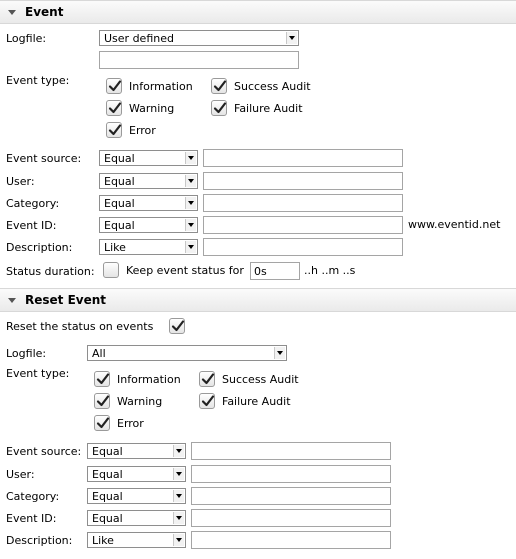 The height and width of the screenshot is (559, 516). Describe the element at coordinates (20, 181) in the screenshot. I see `user-label: User:` at that location.